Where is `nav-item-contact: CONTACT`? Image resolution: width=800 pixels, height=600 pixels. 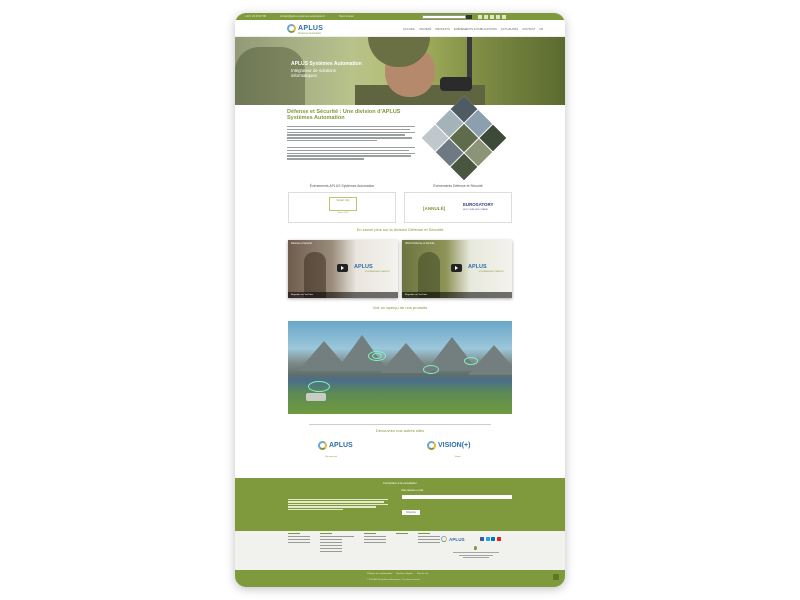
nav-item-contact: CONTACT is located at coordinates (528, 29).